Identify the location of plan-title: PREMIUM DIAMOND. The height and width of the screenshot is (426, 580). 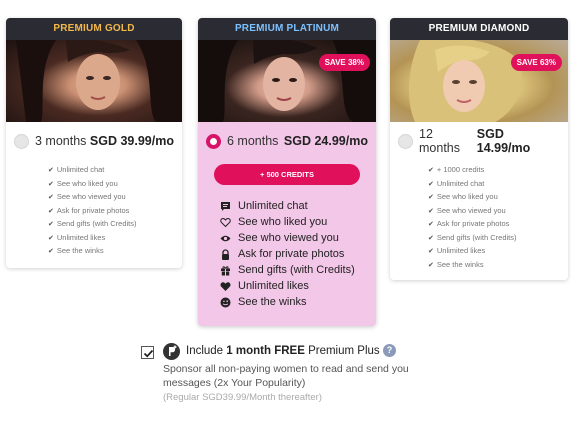
(479, 29).